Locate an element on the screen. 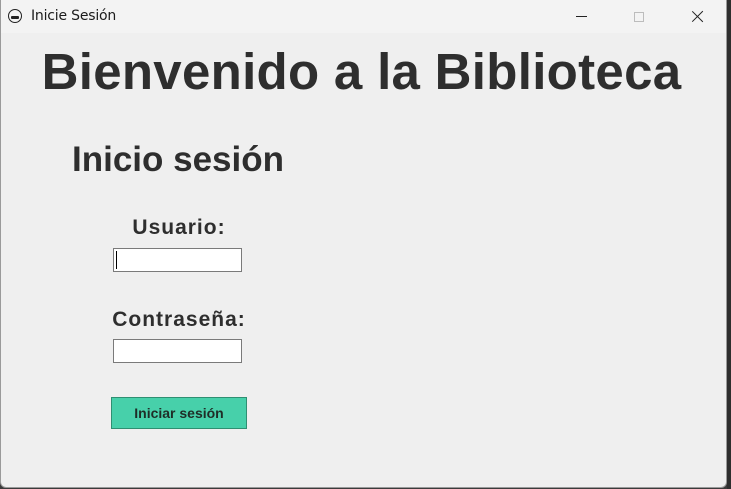 This screenshot has width=731, height=489. app-icon is located at coordinates (15, 16).